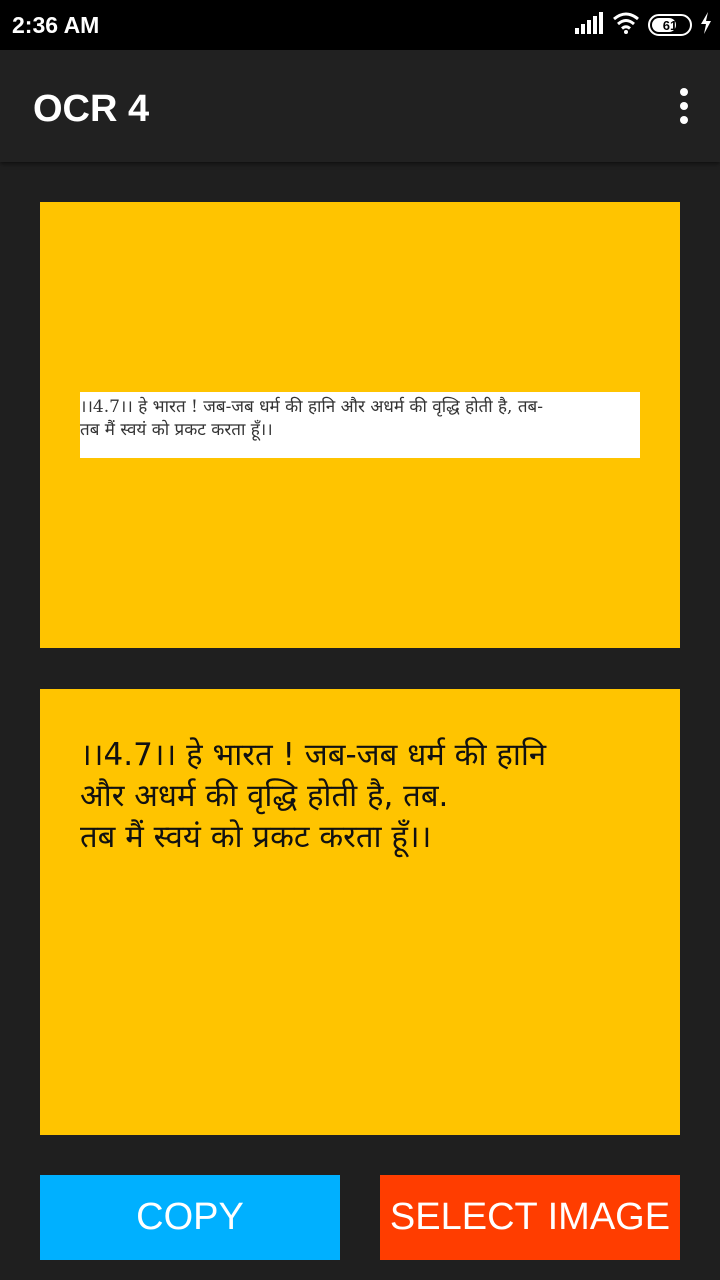  What do you see at coordinates (706, 25) in the screenshot?
I see `charging-icon` at bounding box center [706, 25].